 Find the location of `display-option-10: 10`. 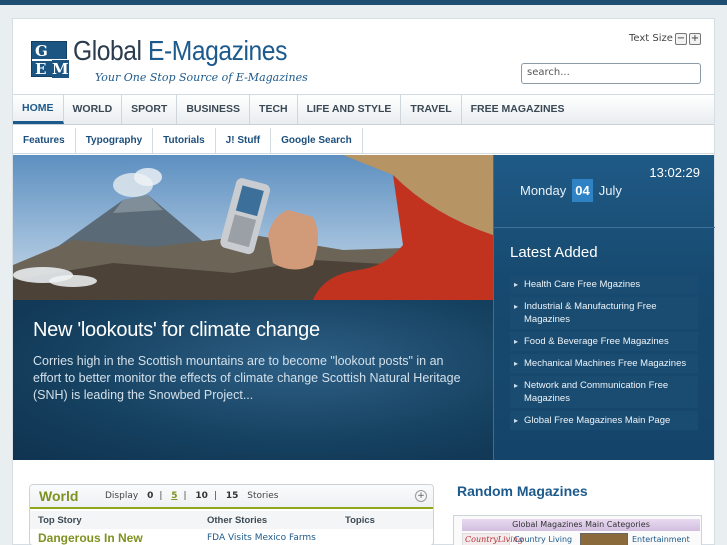

display-option-10: 10 is located at coordinates (201, 496).